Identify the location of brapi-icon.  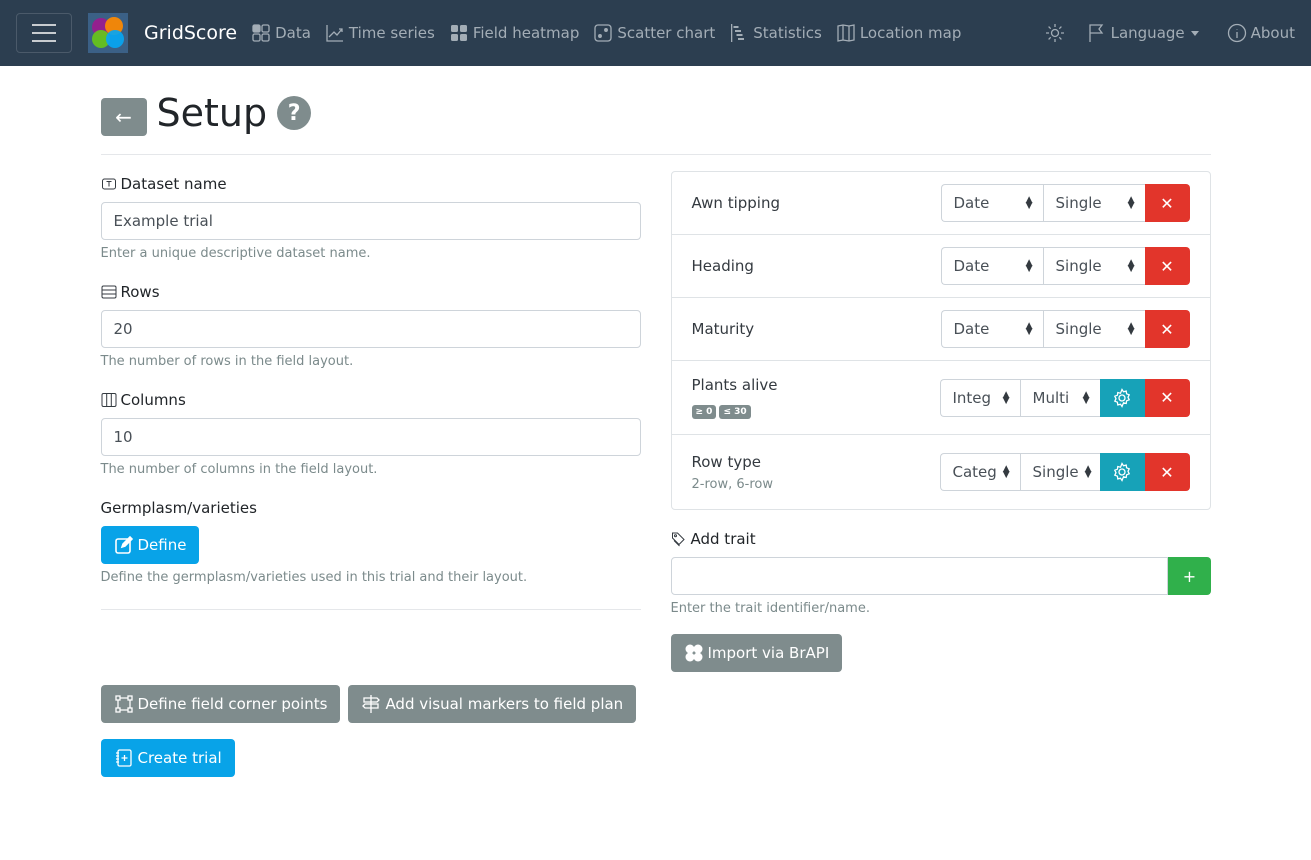
(693, 653).